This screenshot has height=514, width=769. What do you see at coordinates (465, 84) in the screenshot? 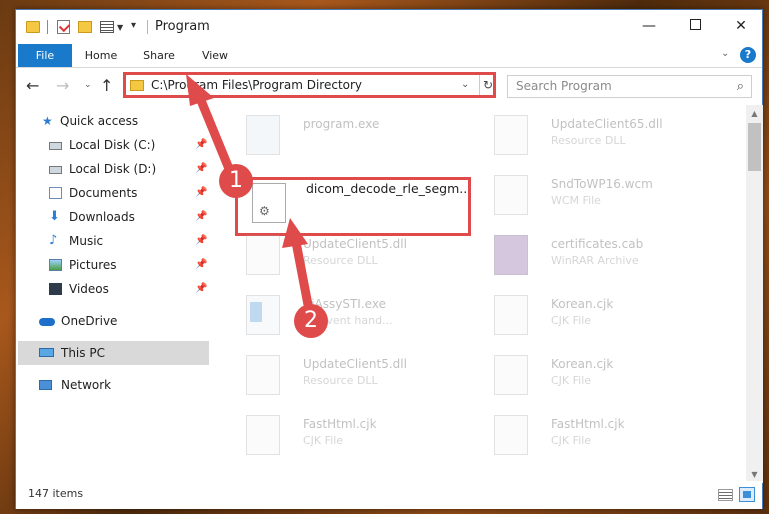
I see `address-dropdown-icon: ⌄` at bounding box center [465, 84].